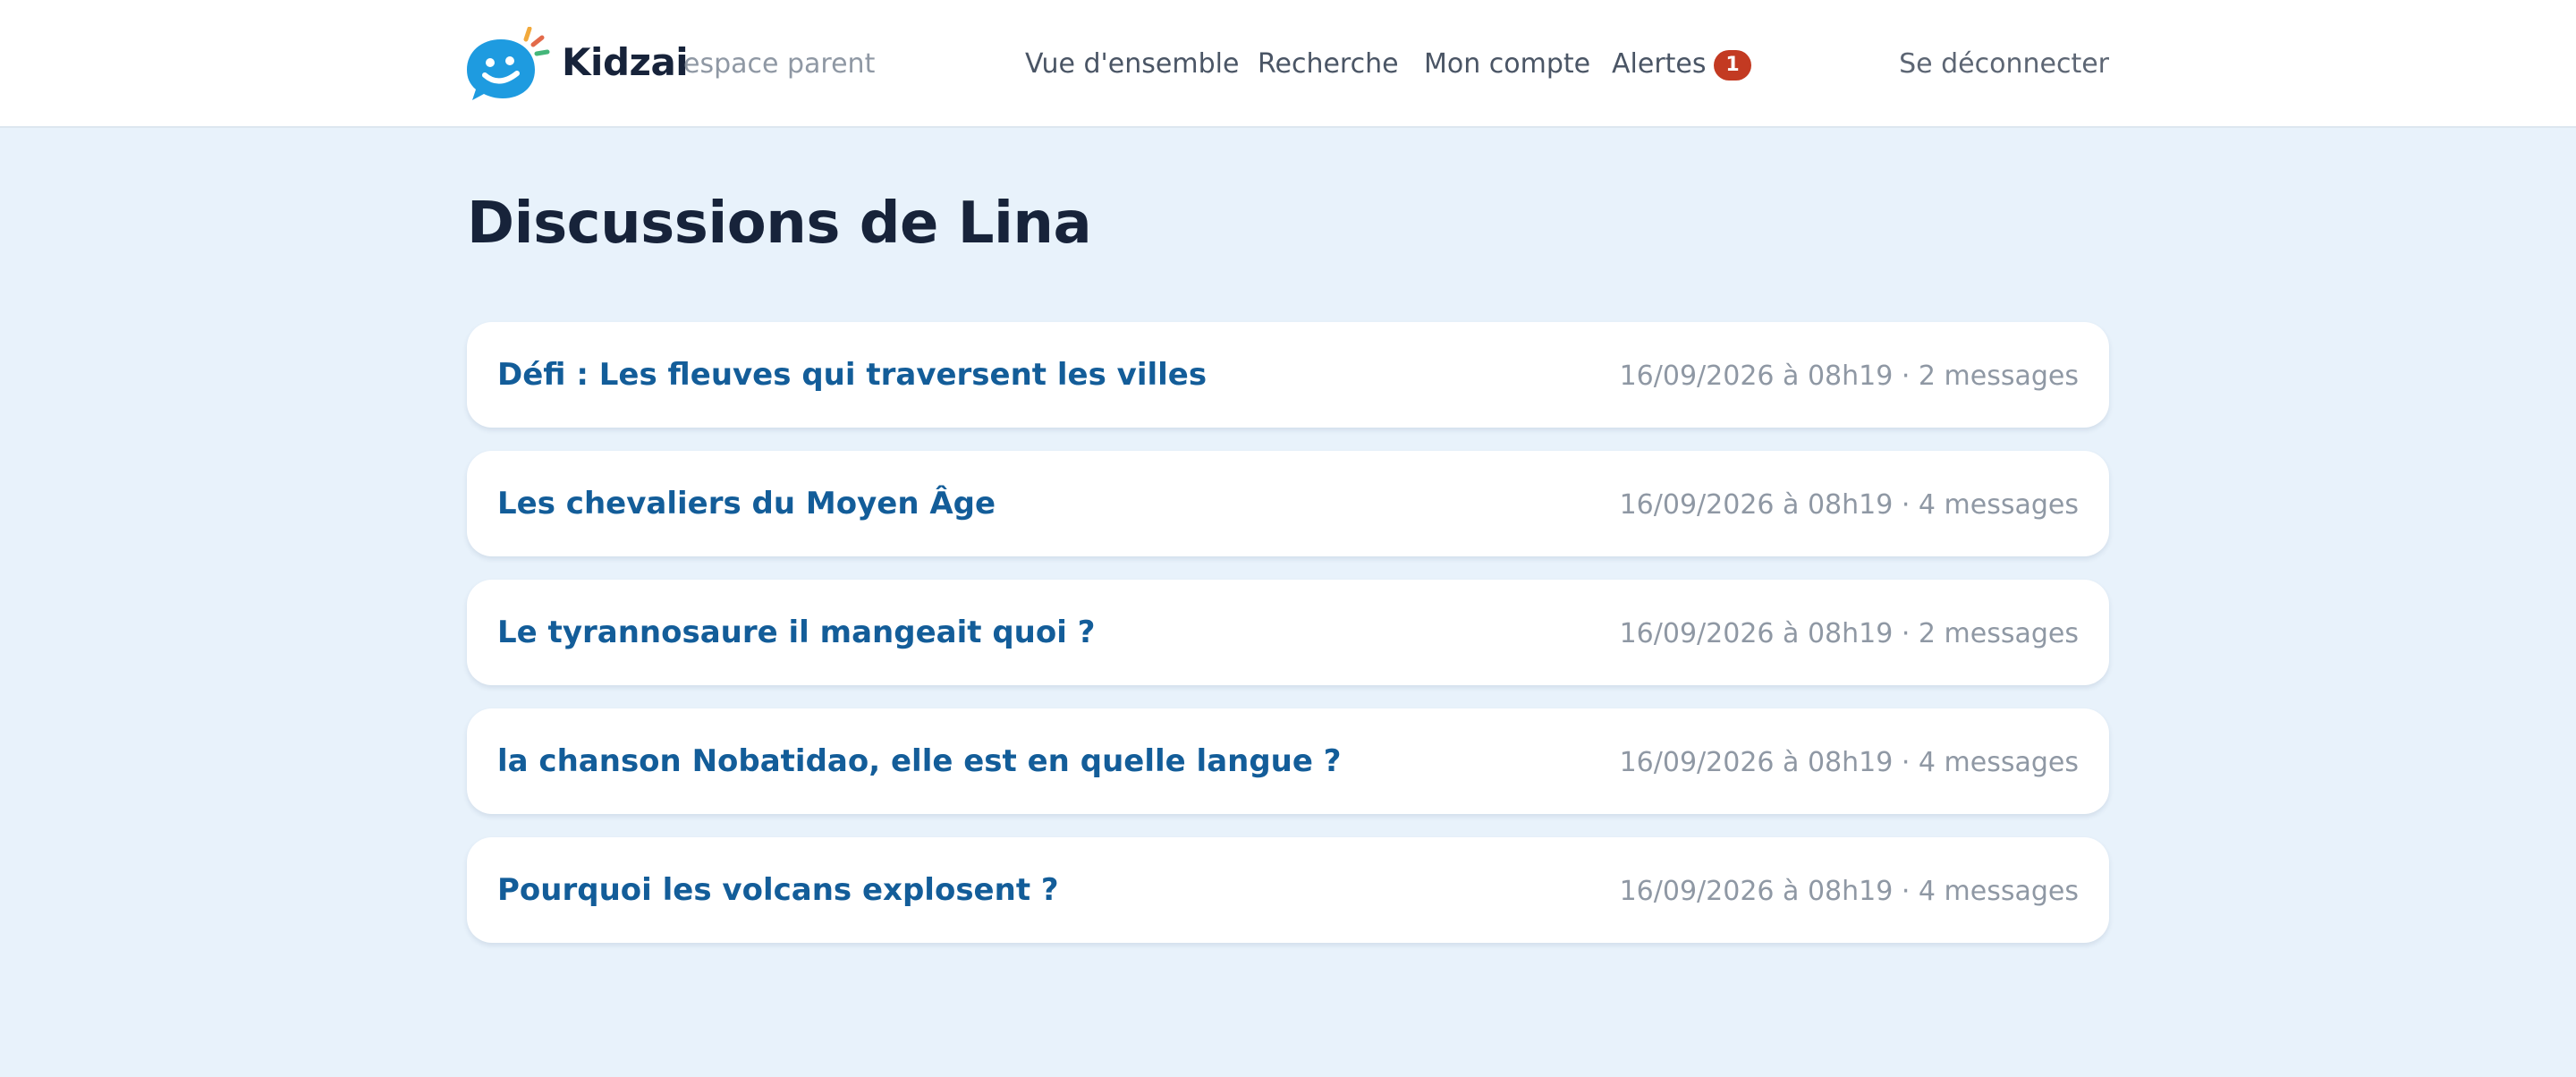  What do you see at coordinates (1328, 64) in the screenshot?
I see `nav-search-link: Recherche` at bounding box center [1328, 64].